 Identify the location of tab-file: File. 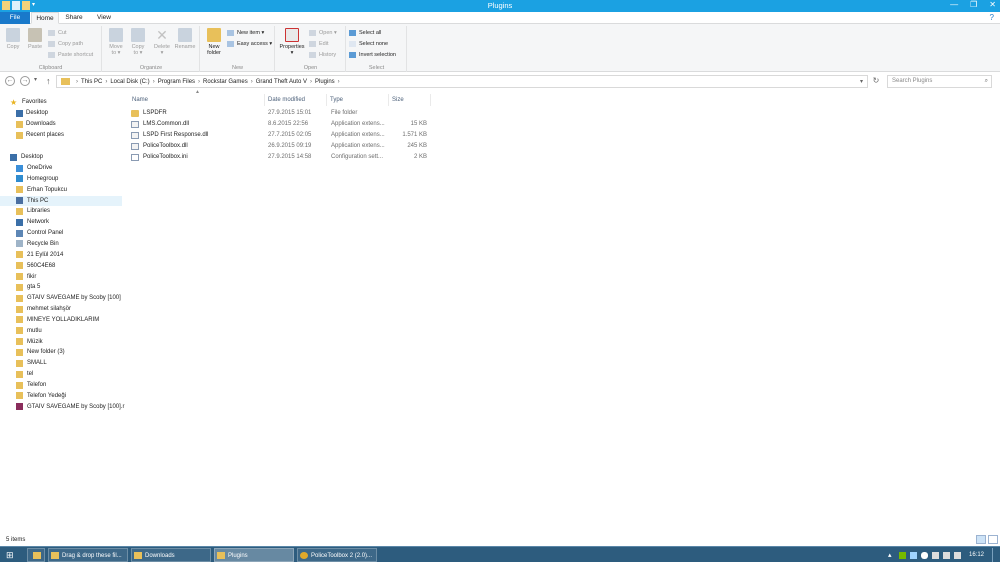
(15, 18).